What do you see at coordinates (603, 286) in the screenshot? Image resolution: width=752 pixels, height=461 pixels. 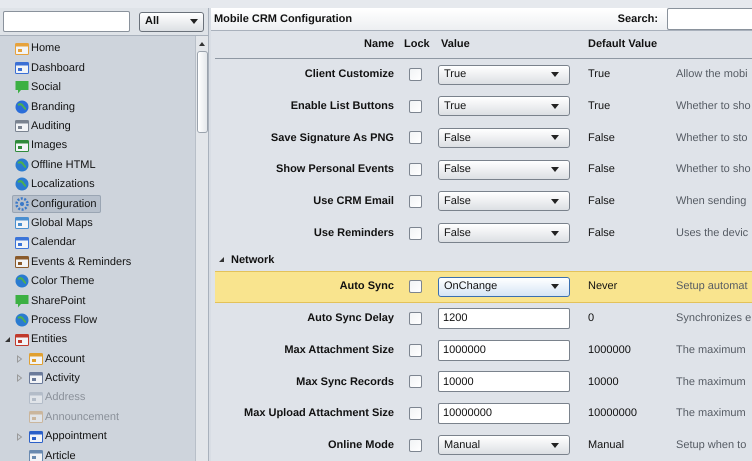 I see `default-value: Never` at bounding box center [603, 286].